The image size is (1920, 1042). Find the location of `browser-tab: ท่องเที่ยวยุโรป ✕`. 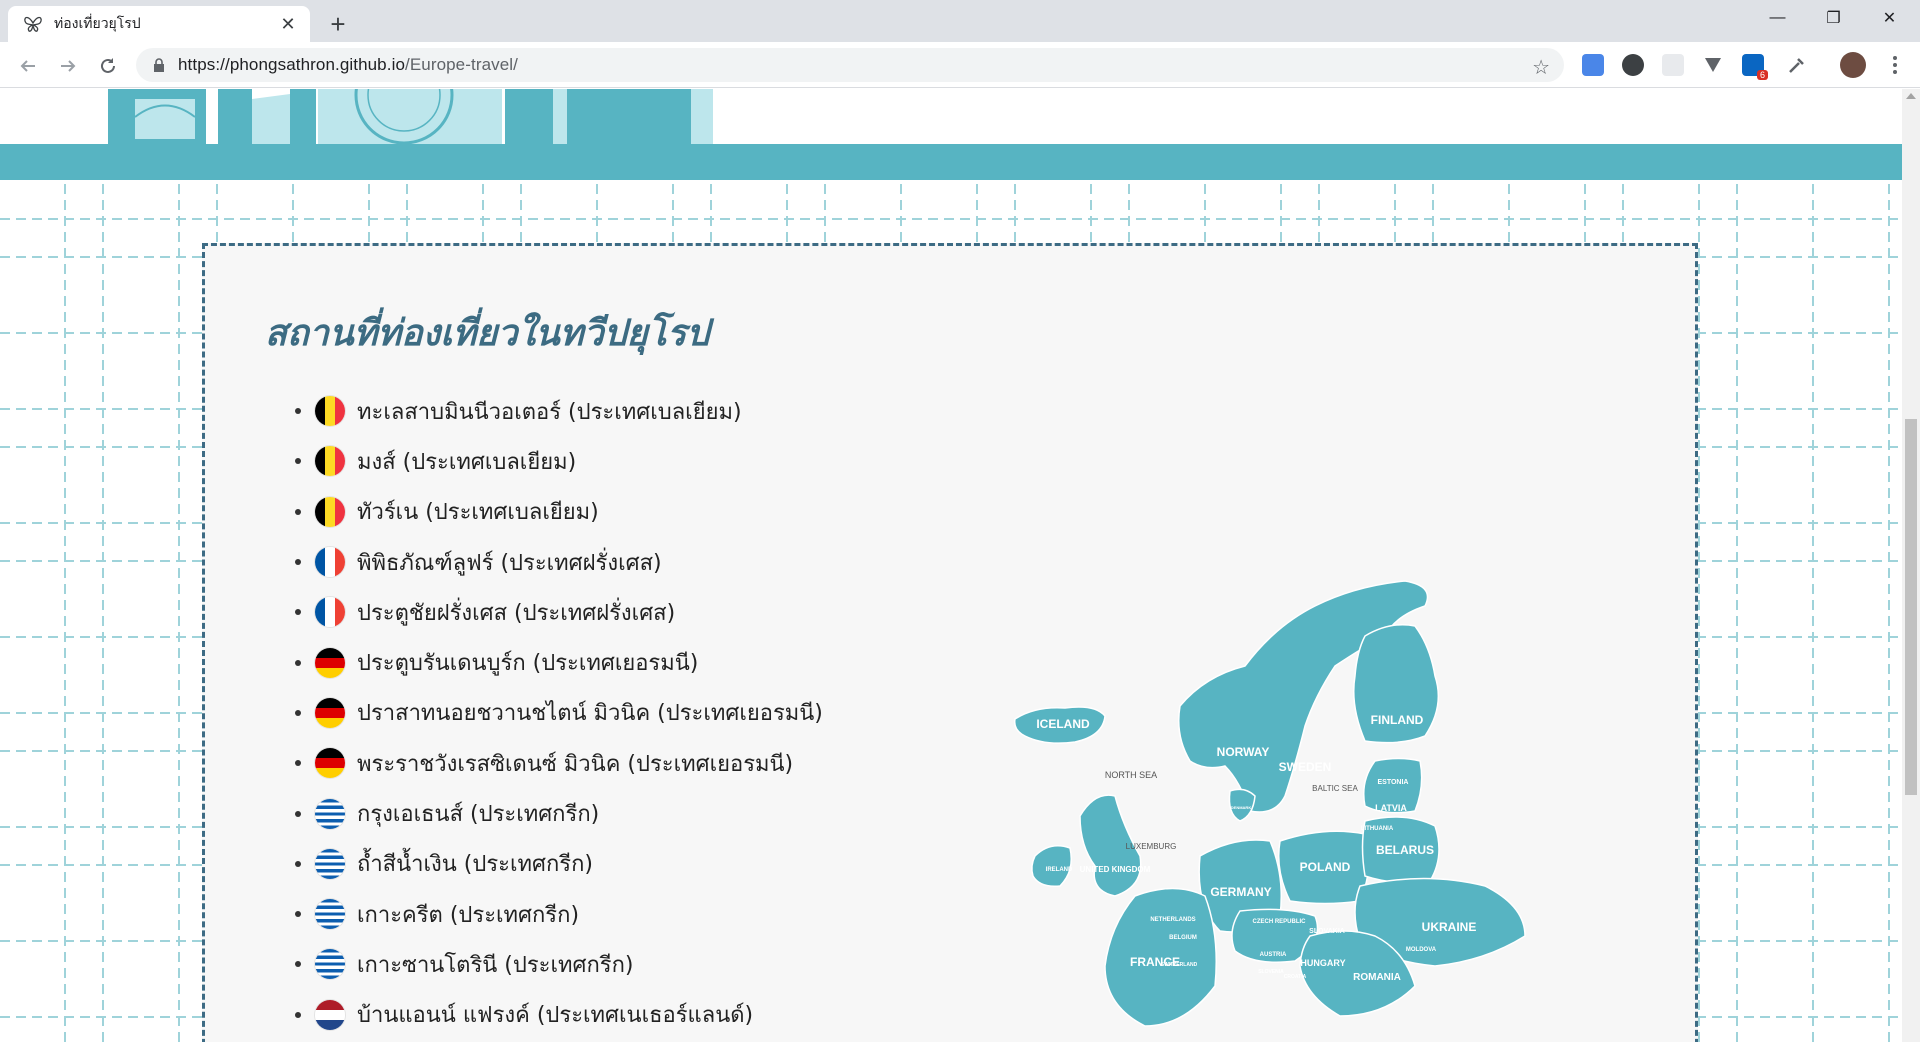

browser-tab: ท่องเที่ยวยุโรป ✕ is located at coordinates (159, 24).